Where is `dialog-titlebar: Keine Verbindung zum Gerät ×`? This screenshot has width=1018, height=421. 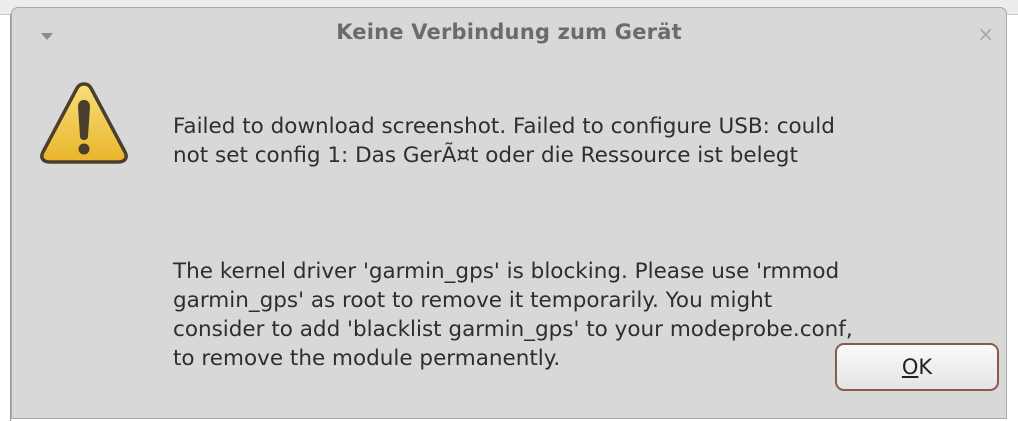 dialog-titlebar: Keine Verbindung zum Gerät × is located at coordinates (509, 32).